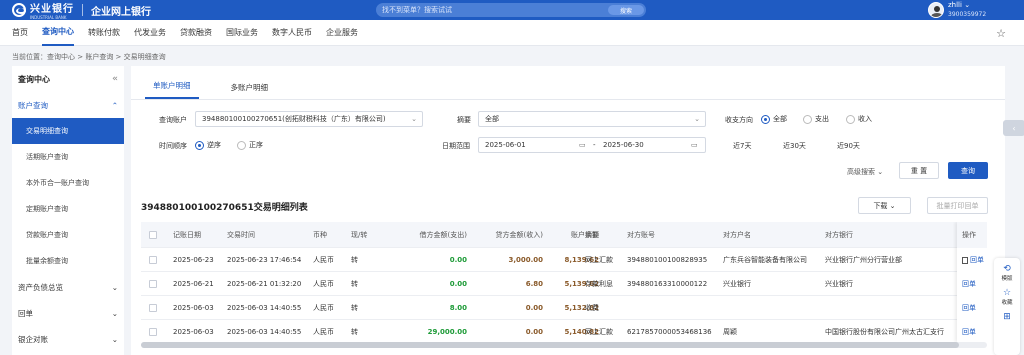  I want to click on select-all-checkbox, so click(153, 234).